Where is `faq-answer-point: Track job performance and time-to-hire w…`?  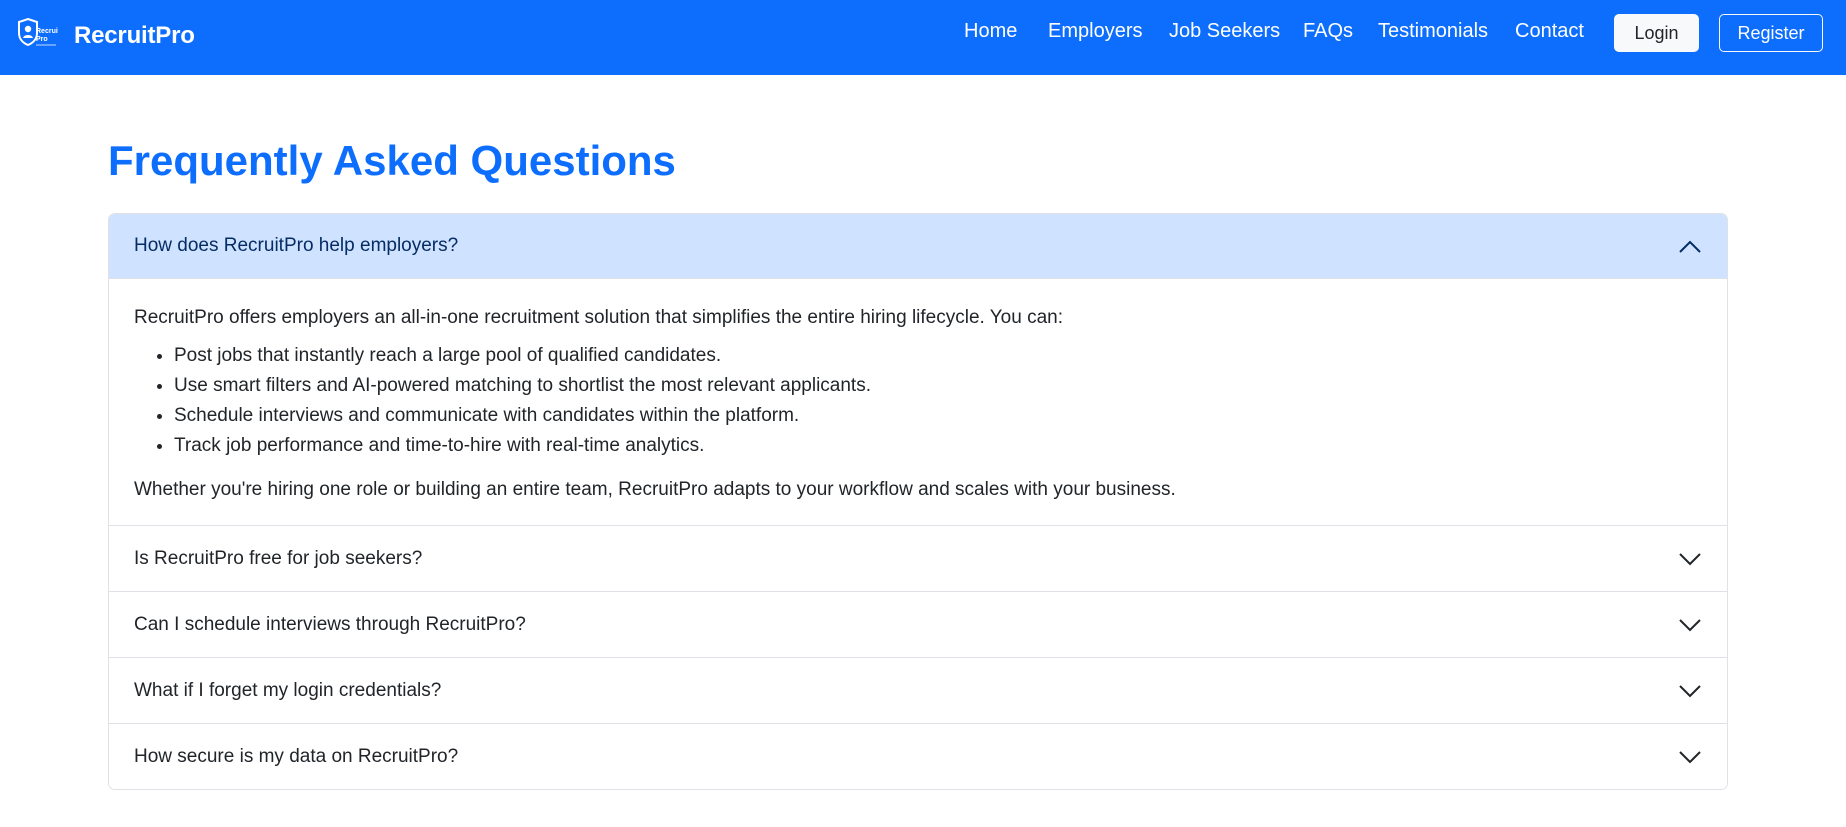 faq-answer-point: Track job performance and time-to-hire w… is located at coordinates (938, 446).